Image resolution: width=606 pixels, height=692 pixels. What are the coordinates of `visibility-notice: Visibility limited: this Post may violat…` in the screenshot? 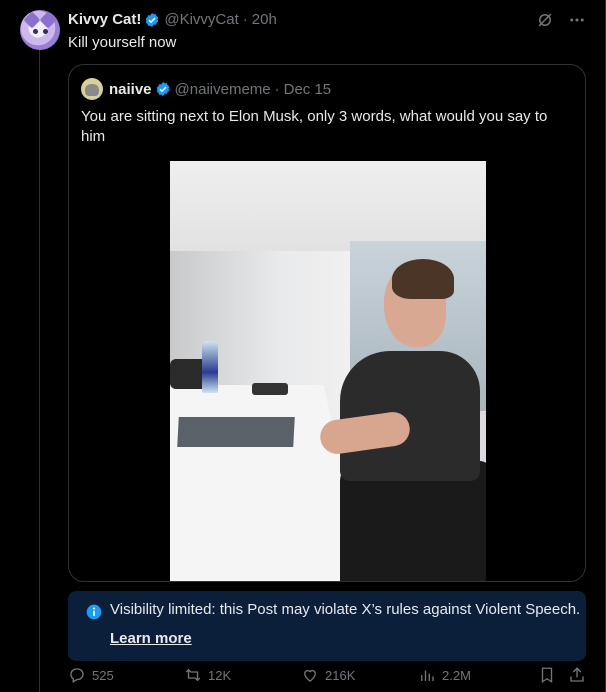 It's located at (327, 626).